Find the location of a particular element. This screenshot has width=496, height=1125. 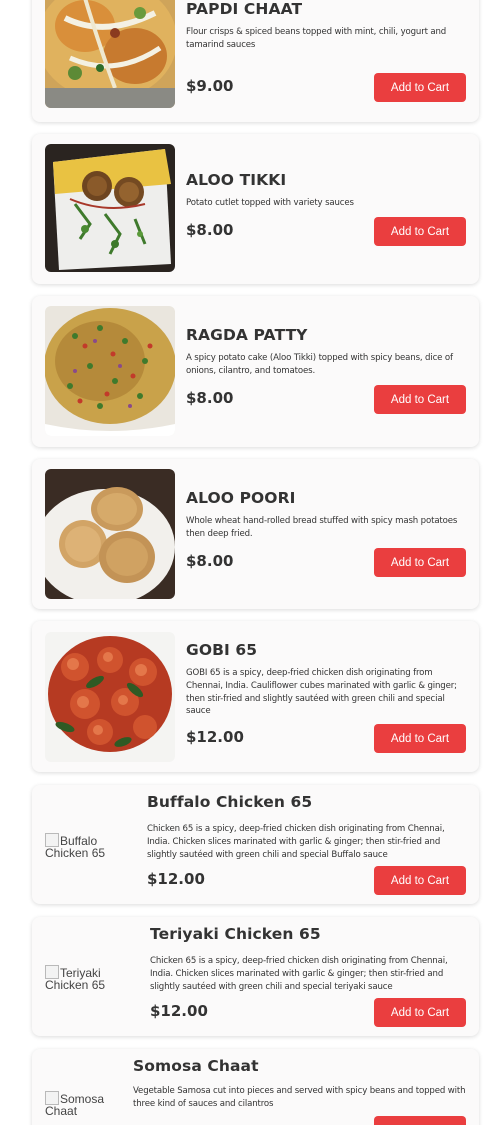

aloo-tikki-image is located at coordinates (110, 208).